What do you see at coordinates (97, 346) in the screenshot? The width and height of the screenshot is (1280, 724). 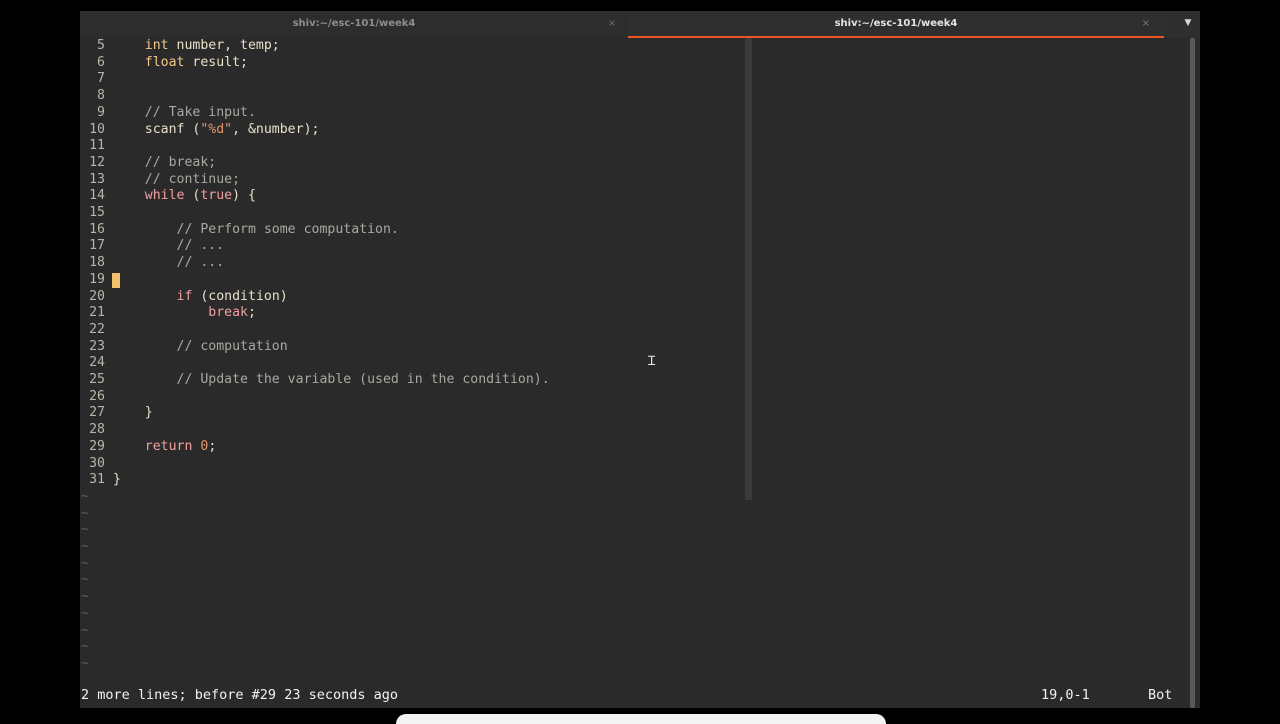 I see `line-number: 23` at bounding box center [97, 346].